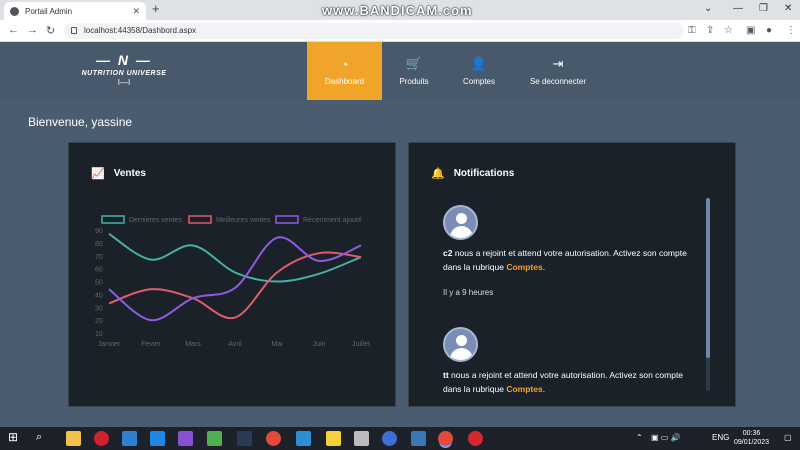 The image size is (800, 450). What do you see at coordinates (140, 30) in the screenshot?
I see `url-text: localhost:44358/Dashbord.aspx` at bounding box center [140, 30].